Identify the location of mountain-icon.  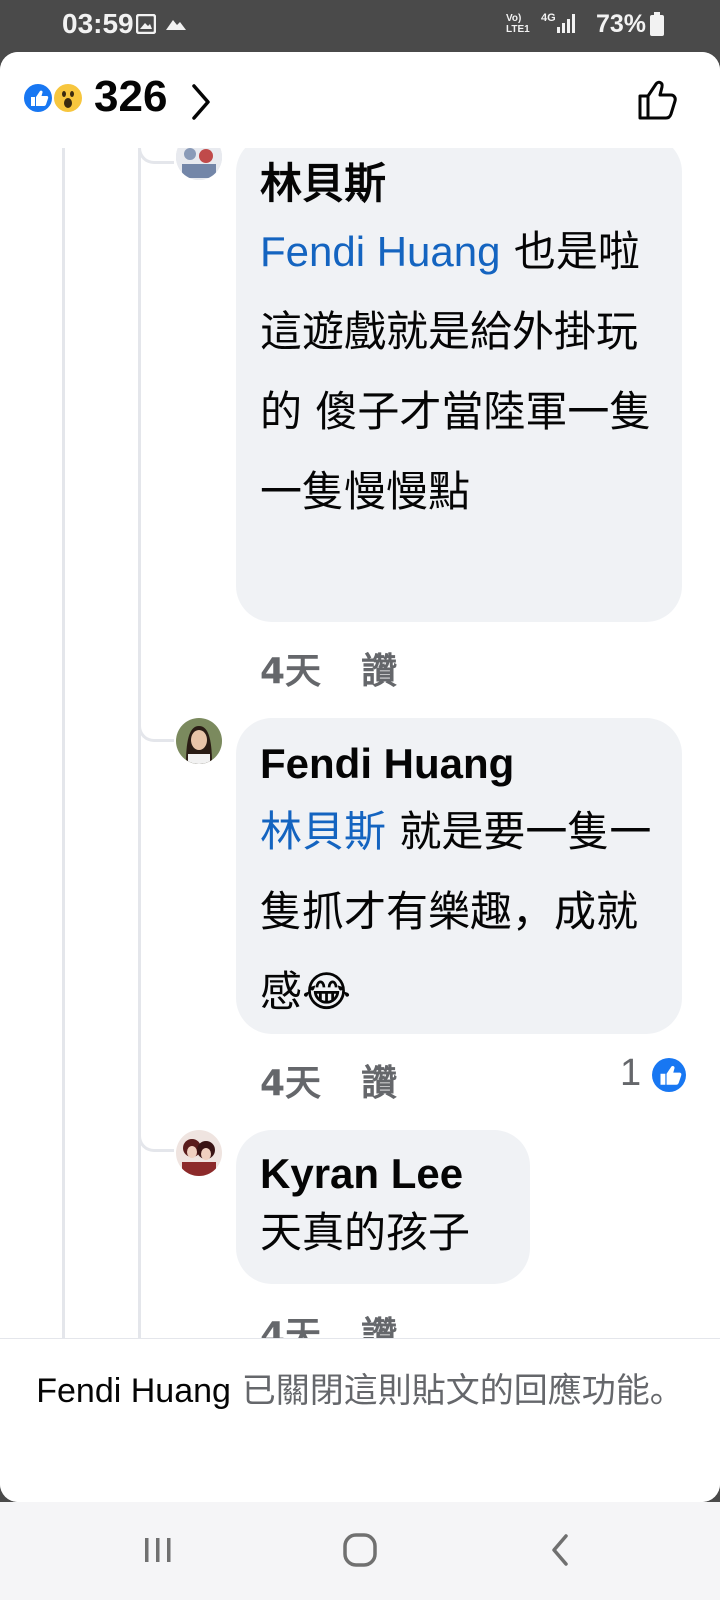
(176, 26).